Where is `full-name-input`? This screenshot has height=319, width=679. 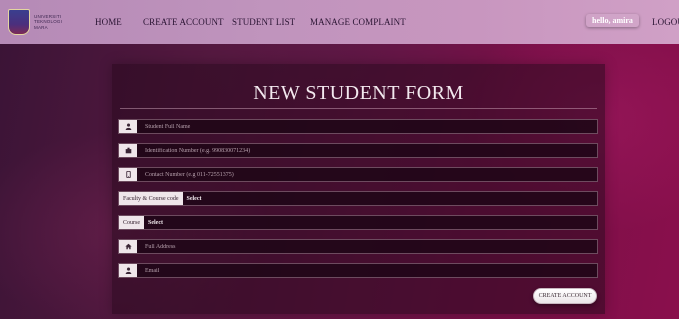
full-name-input is located at coordinates (367, 126).